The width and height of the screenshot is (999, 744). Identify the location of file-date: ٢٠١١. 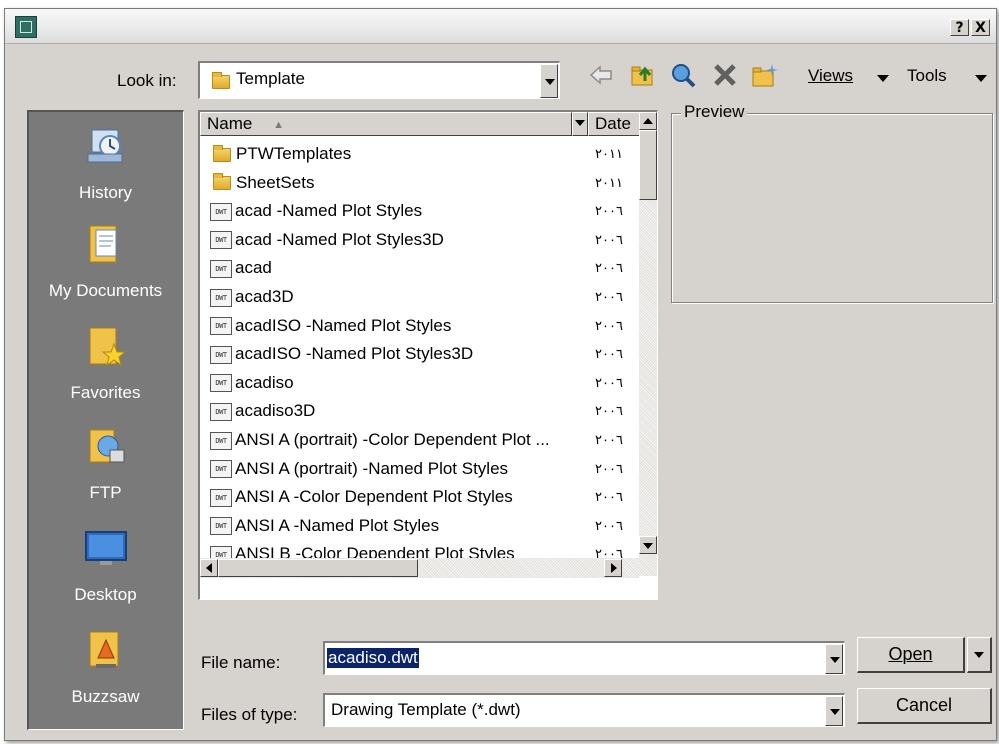
(609, 153).